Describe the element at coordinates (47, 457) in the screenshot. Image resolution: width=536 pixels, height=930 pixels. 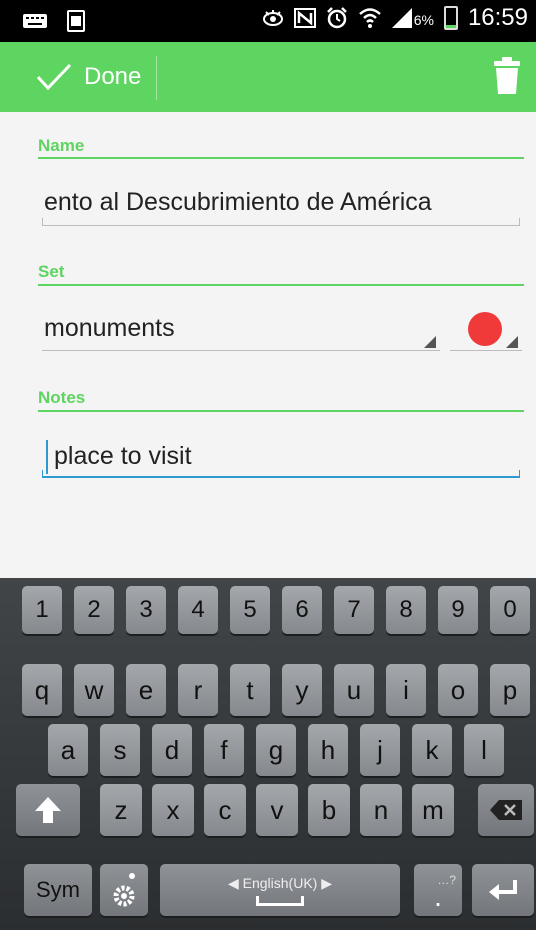
I see `text-cursor` at that location.